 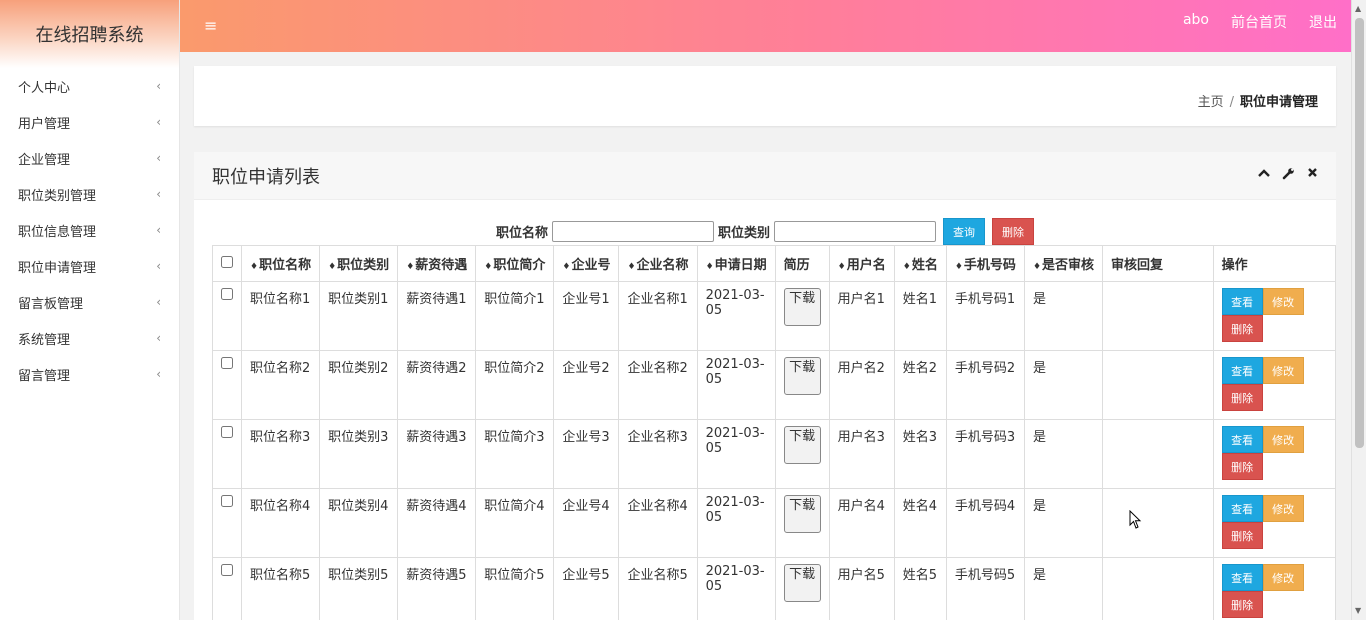 I want to click on front-page-link: 前台首页, so click(x=1259, y=22).